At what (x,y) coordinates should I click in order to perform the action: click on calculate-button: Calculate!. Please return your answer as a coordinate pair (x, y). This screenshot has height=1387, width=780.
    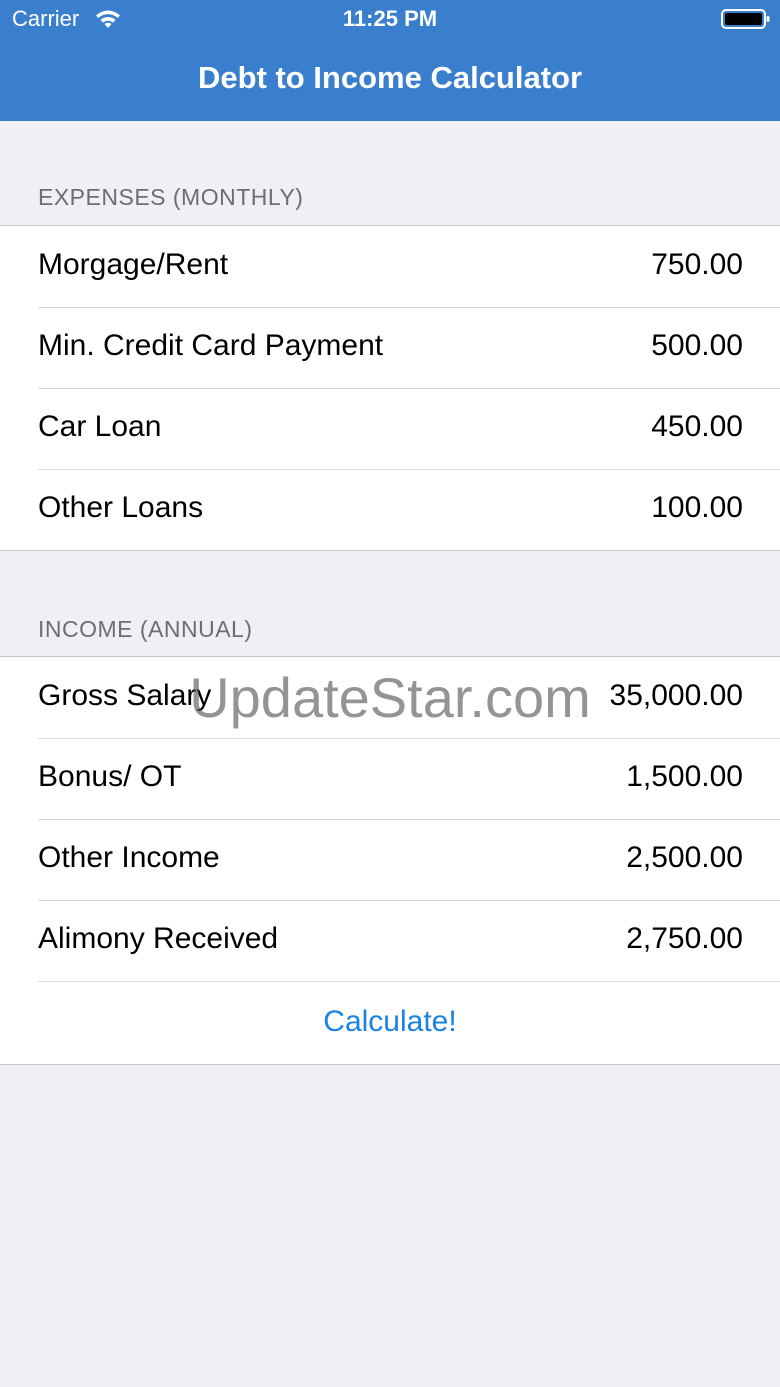
    Looking at the image, I should click on (390, 1022).